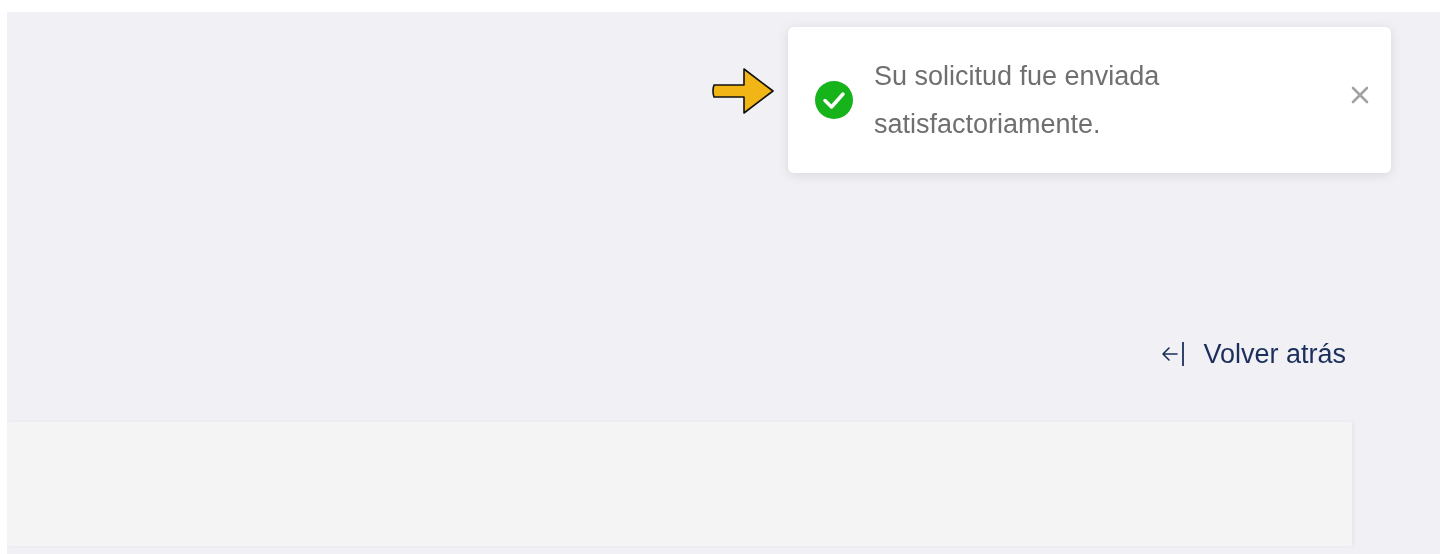  I want to click on back-arrow-icon, so click(1173, 354).